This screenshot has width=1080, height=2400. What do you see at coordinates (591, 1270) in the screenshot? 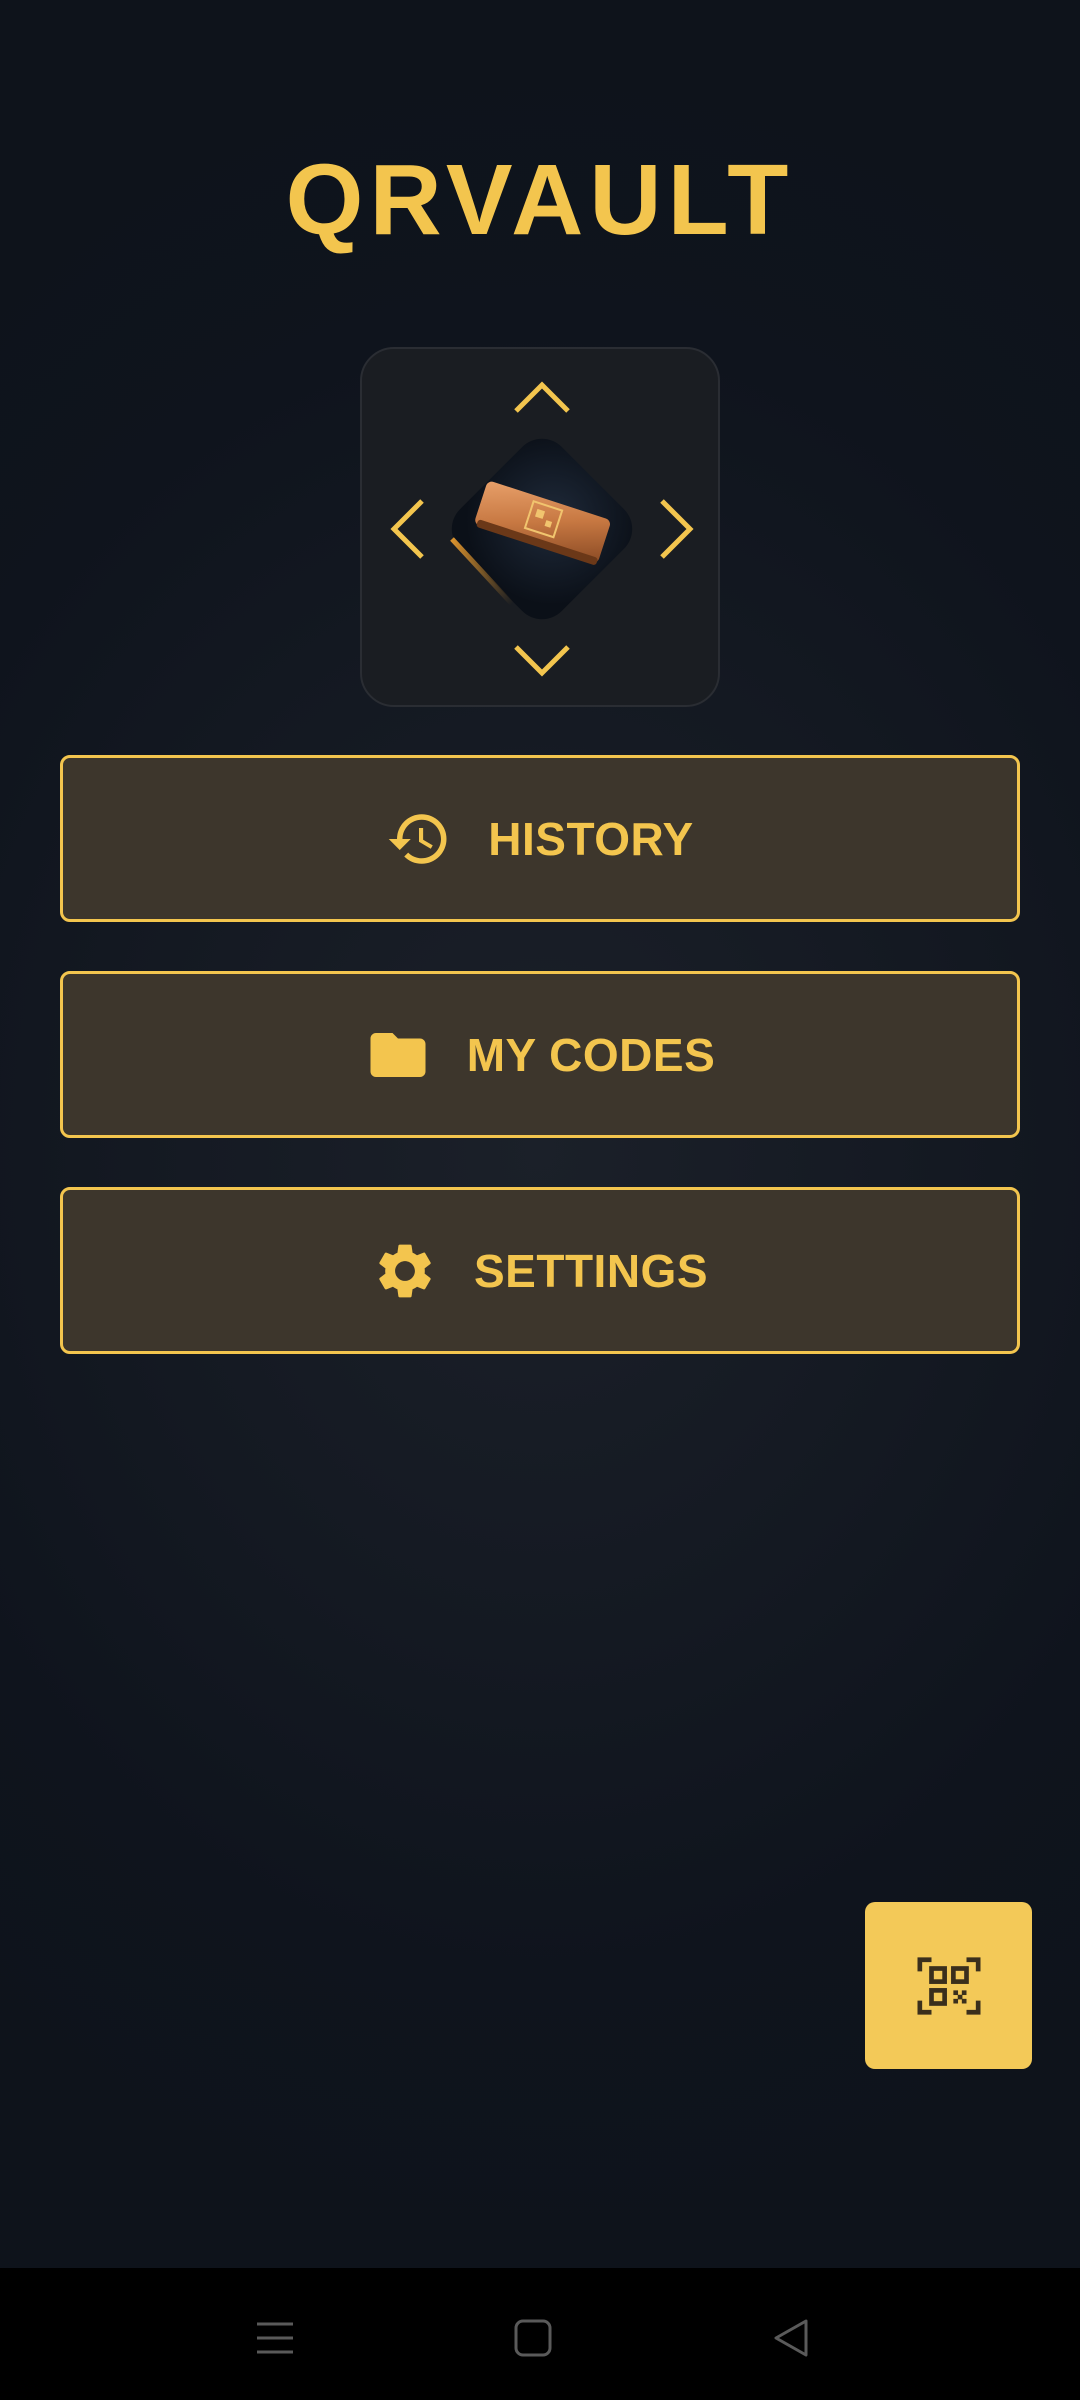
I see `settings-label: SETTINGS` at bounding box center [591, 1270].